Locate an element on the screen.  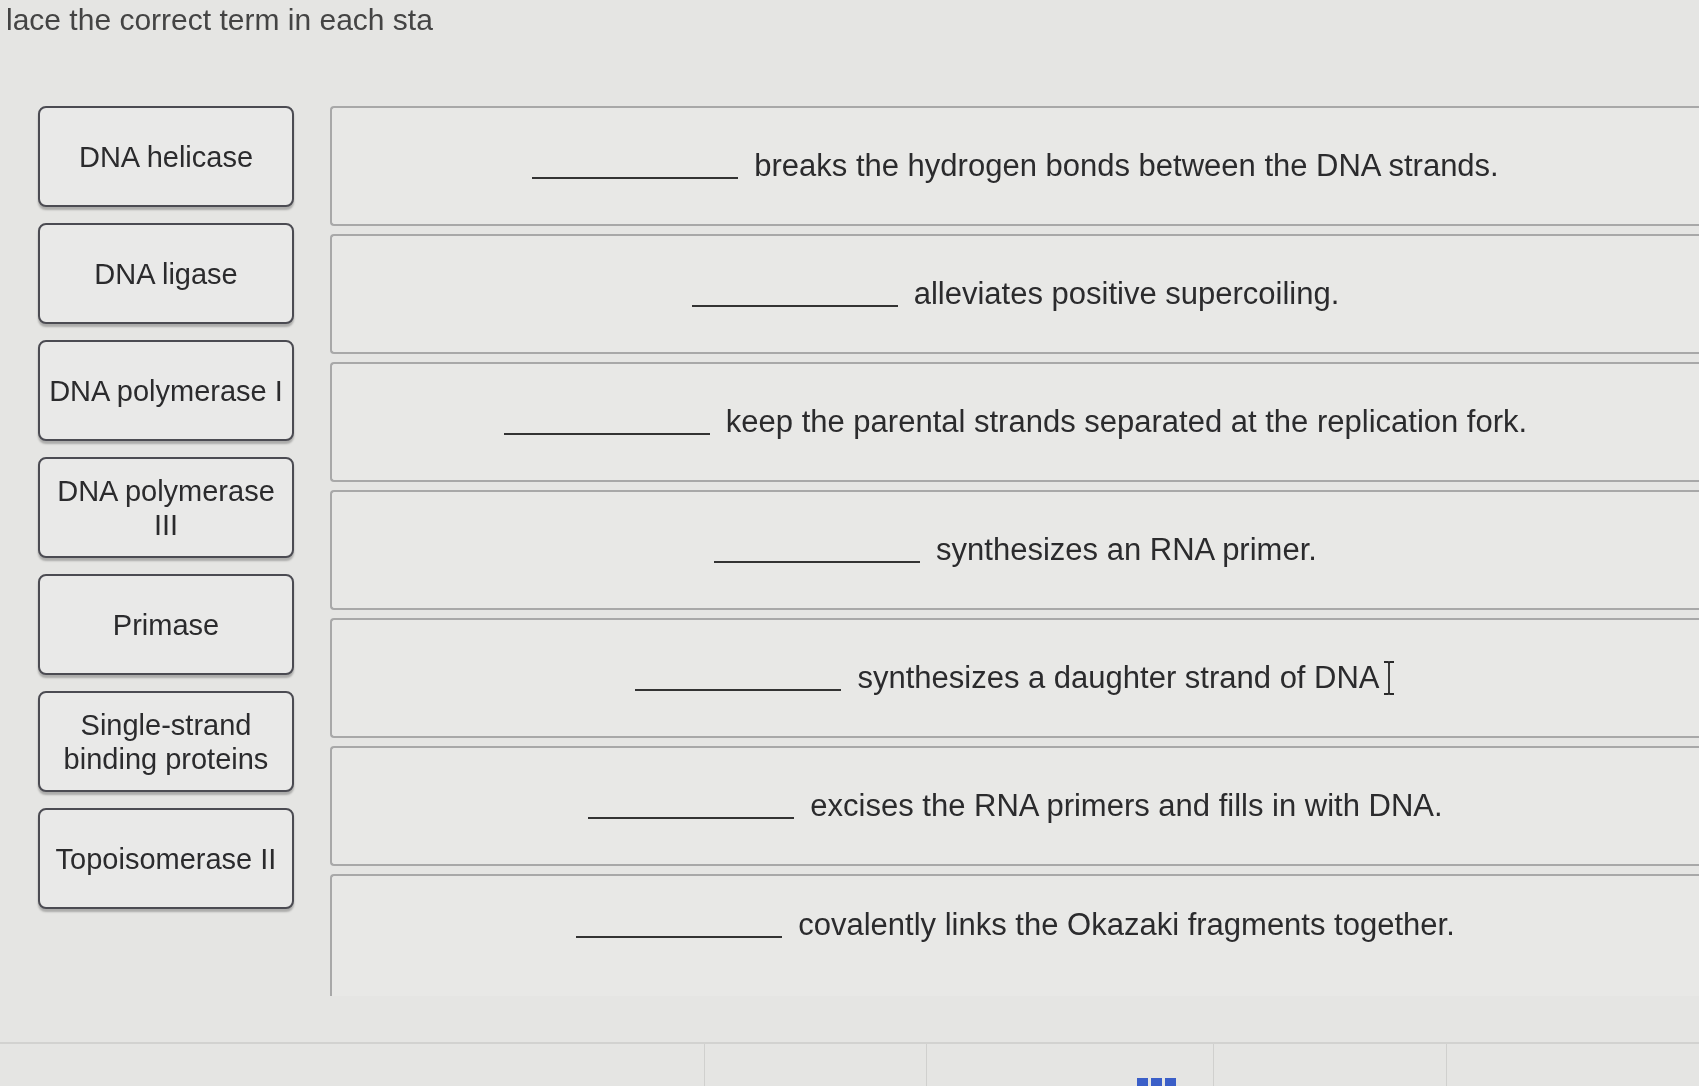
term-card: DNA ligase is located at coordinates (166, 273).